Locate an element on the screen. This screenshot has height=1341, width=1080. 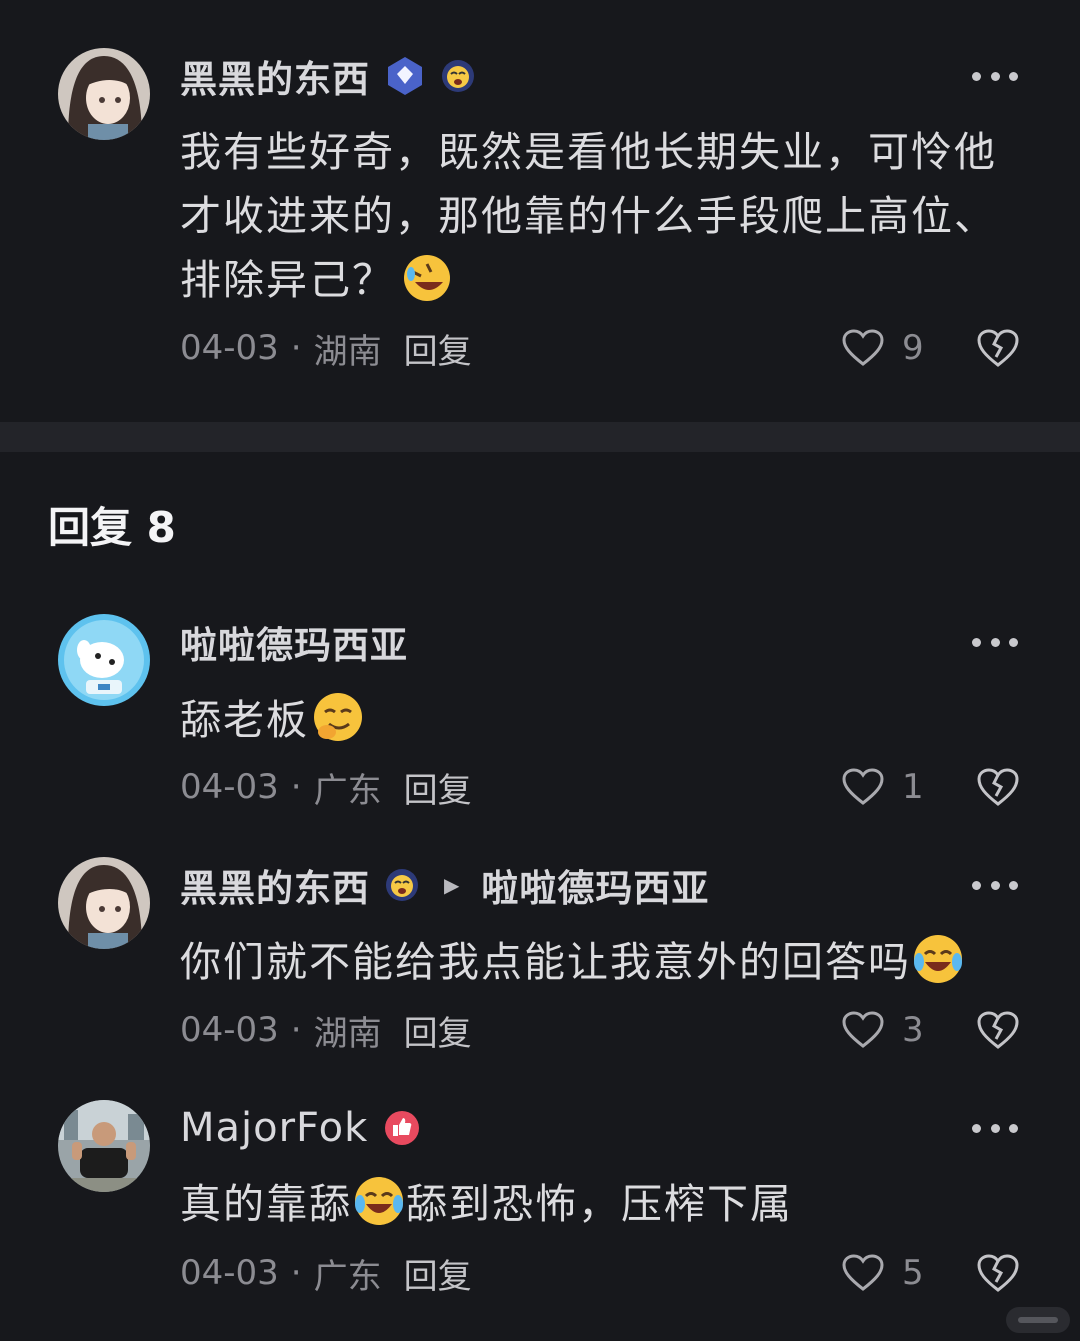
like-button: 3 is located at coordinates (883, 1030).